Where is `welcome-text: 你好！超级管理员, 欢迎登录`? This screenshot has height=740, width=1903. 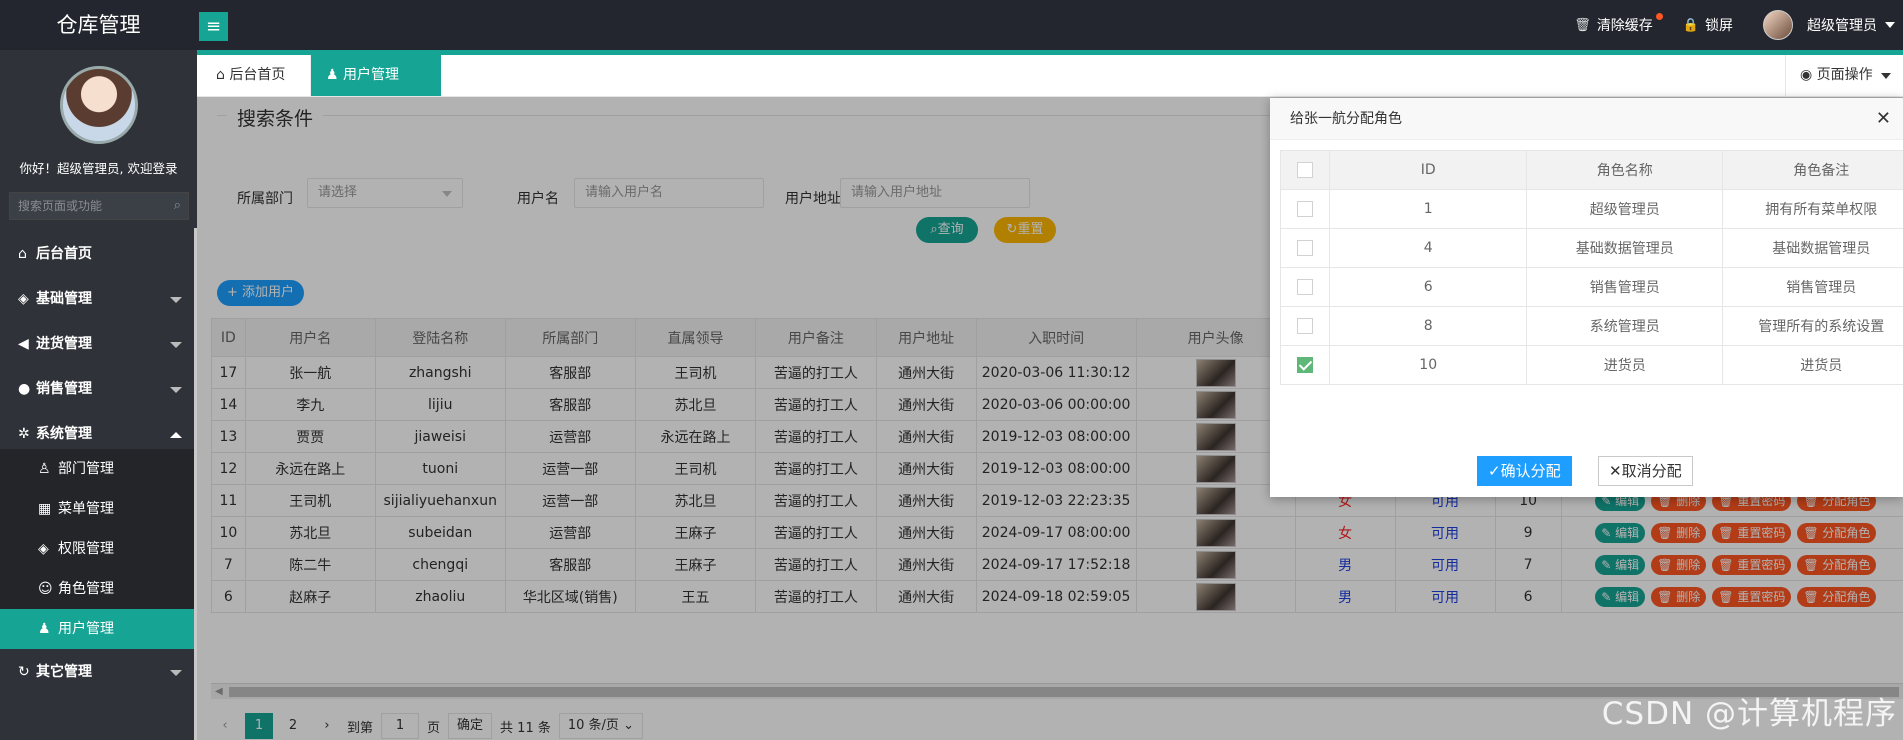
welcome-text: 你好！超级管理员, 欢迎登录 is located at coordinates (98, 168).